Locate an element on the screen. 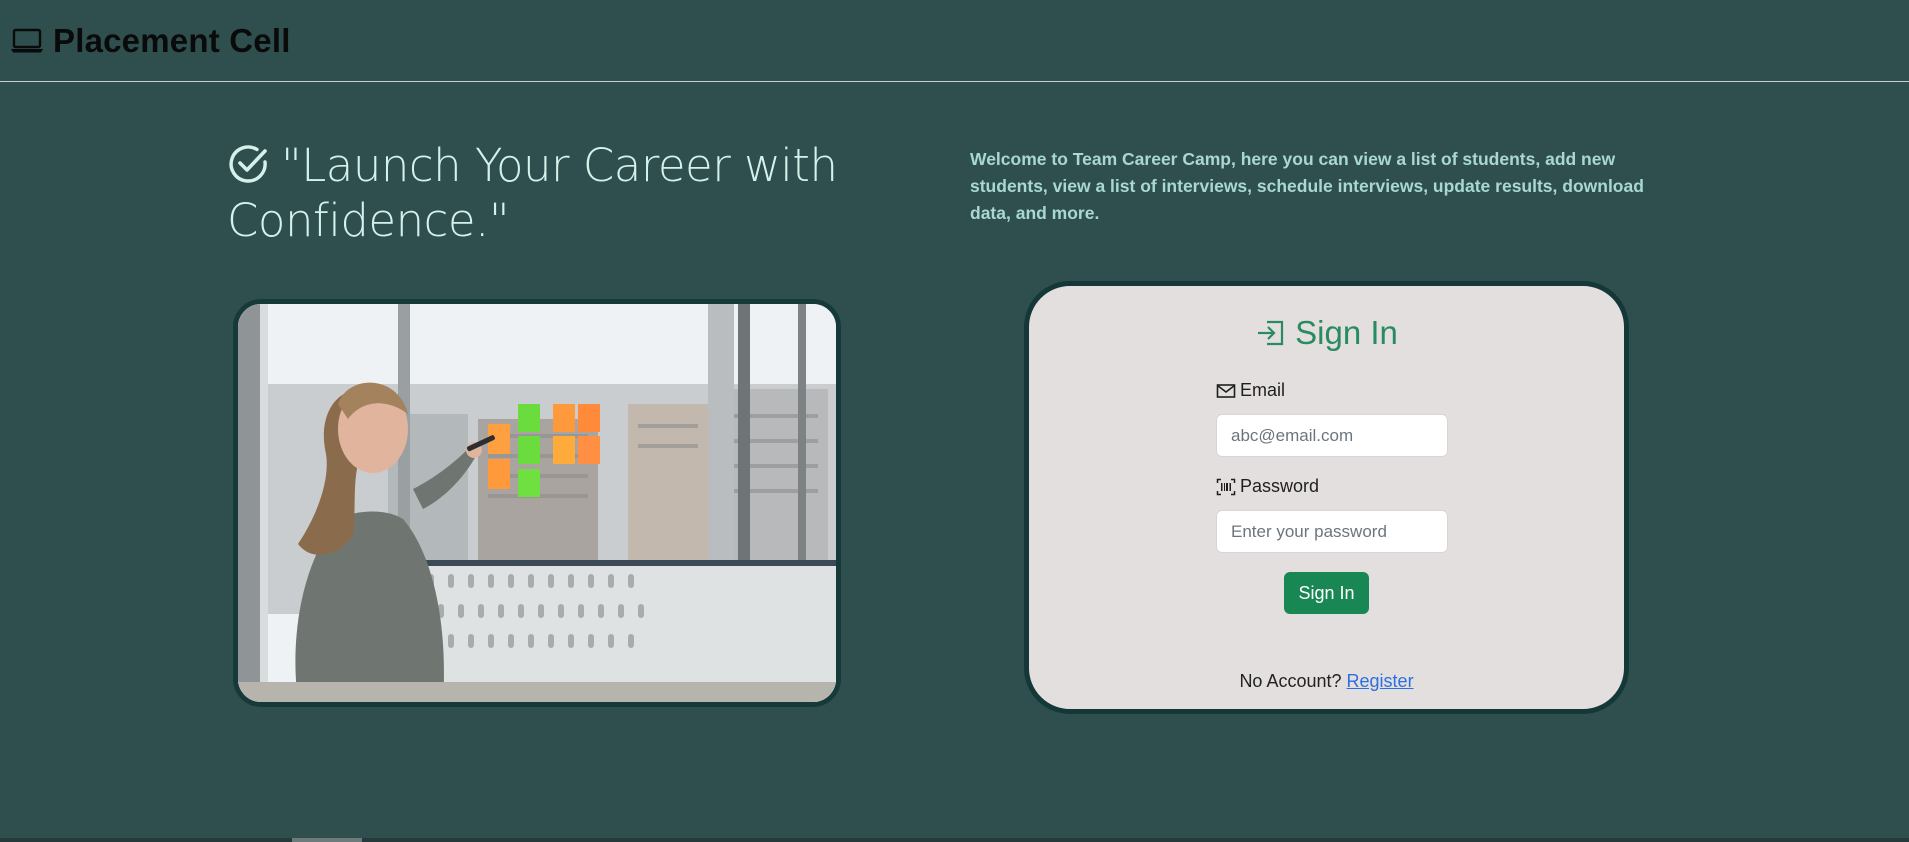 The height and width of the screenshot is (842, 1909). email-label: Email is located at coordinates (1250, 390).